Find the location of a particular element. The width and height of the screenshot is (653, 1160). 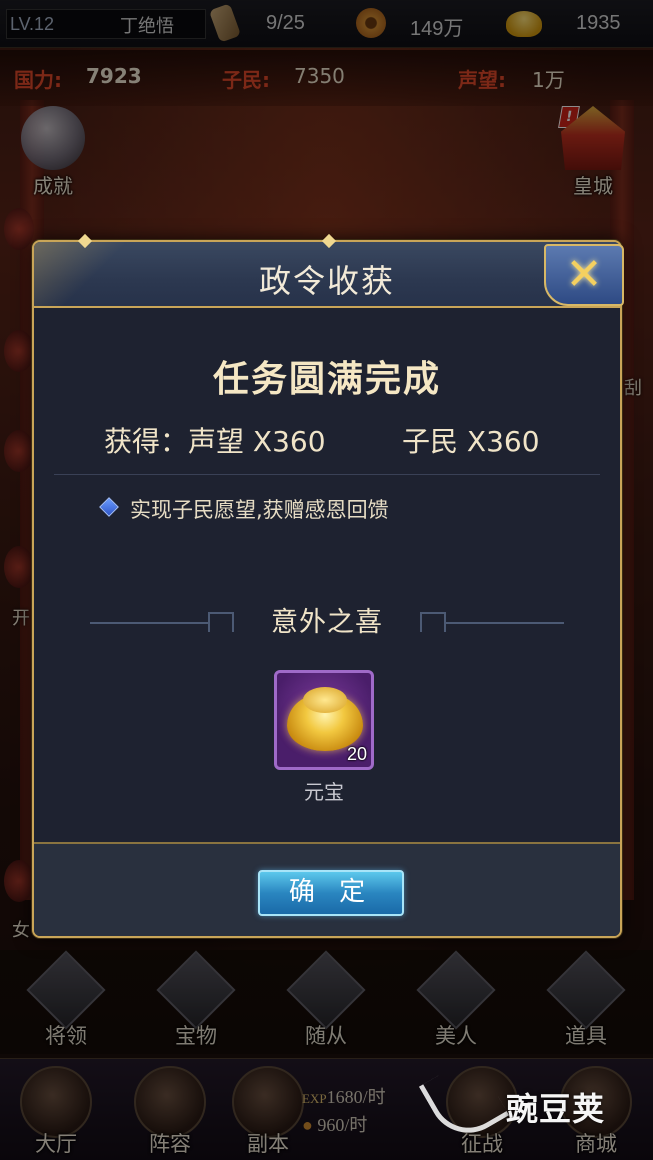

reward-citizens: 子民 X360 is located at coordinates (471, 441).